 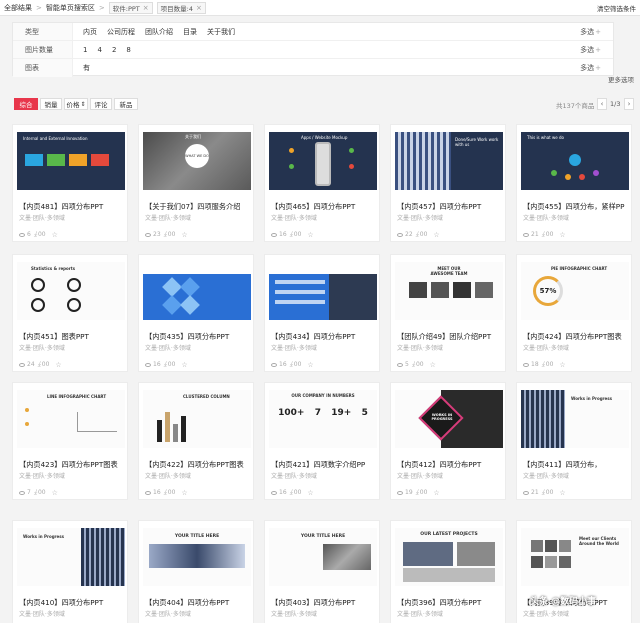 I want to click on card-thumbnail: MEET OUR AWESOME TEAM, so click(x=449, y=291).